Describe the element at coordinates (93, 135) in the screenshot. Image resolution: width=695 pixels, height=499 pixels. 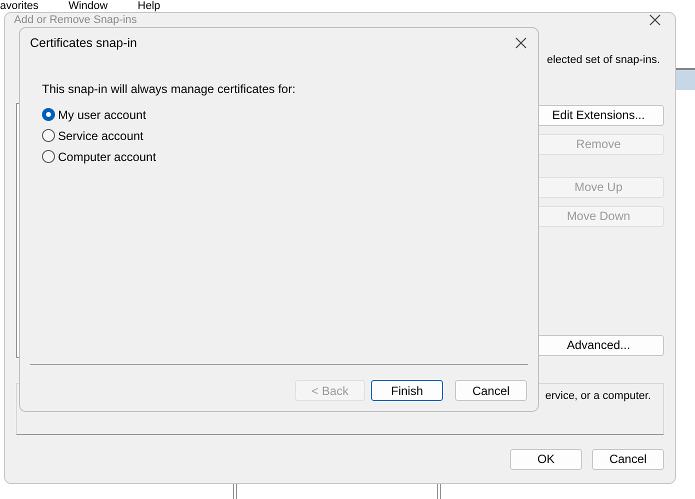
I see `radio-option: Service account` at that location.